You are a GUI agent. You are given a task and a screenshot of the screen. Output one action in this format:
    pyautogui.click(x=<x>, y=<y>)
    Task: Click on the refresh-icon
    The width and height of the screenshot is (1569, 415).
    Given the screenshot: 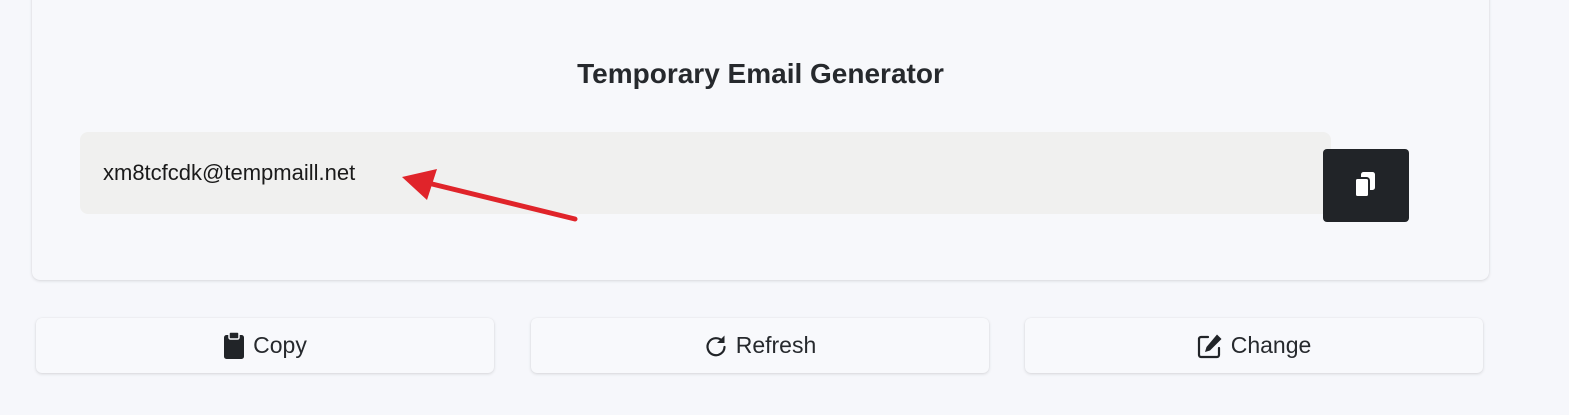 What is the action you would take?
    pyautogui.click(x=716, y=346)
    